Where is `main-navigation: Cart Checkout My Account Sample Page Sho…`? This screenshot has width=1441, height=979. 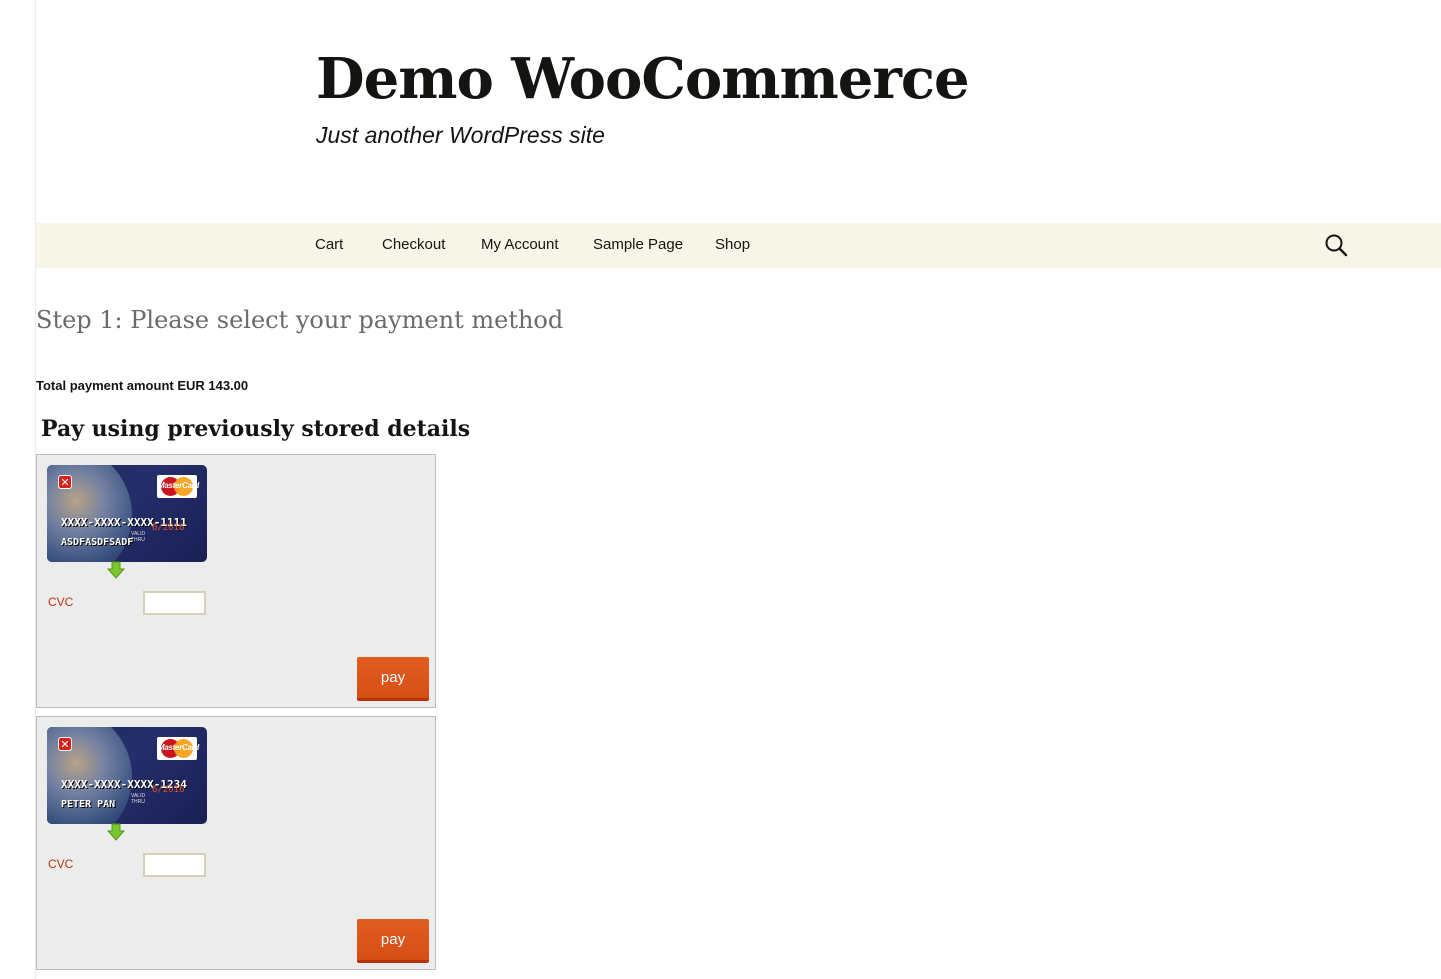
main-navigation: Cart Checkout My Account Sample Page Sho… is located at coordinates (738, 245).